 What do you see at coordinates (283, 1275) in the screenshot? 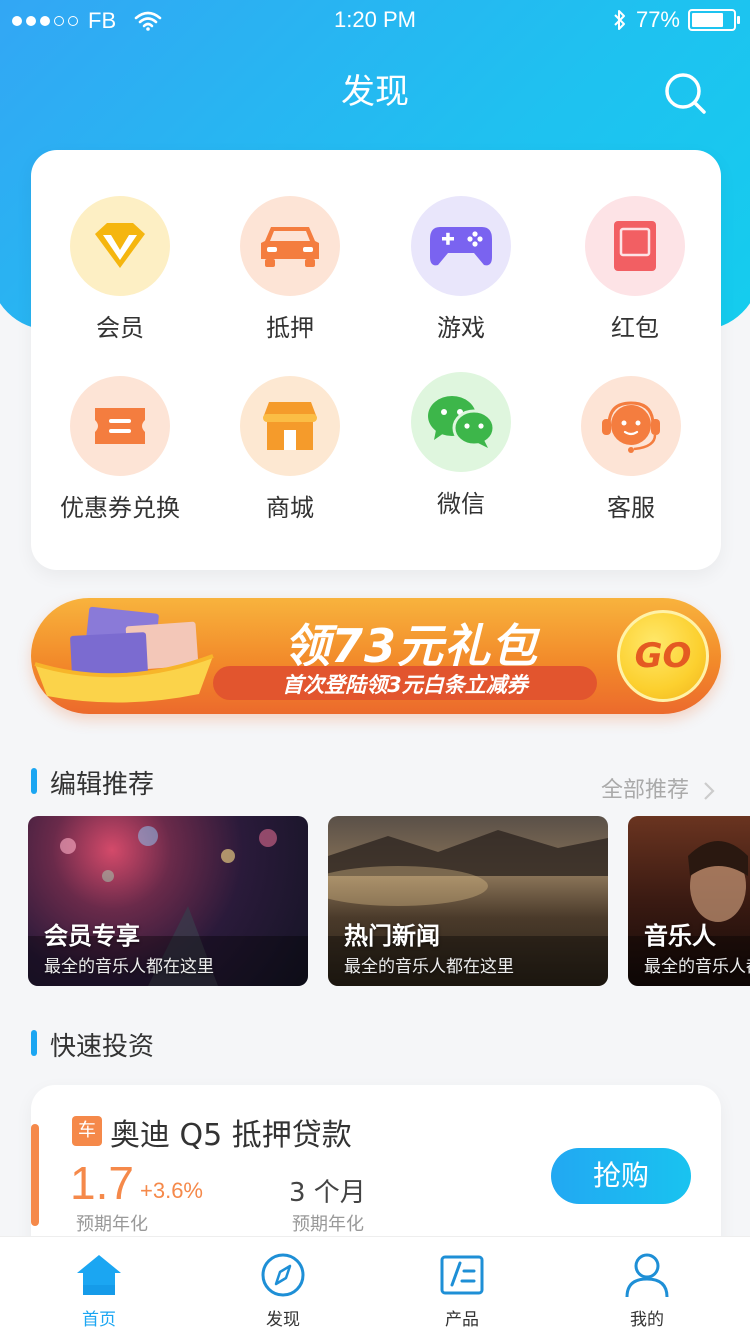
I see `compass-icon` at bounding box center [283, 1275].